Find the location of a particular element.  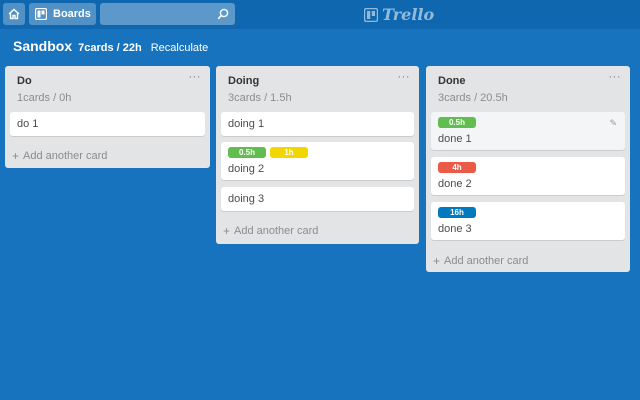

card-doing-1: doing 1 is located at coordinates (317, 124).